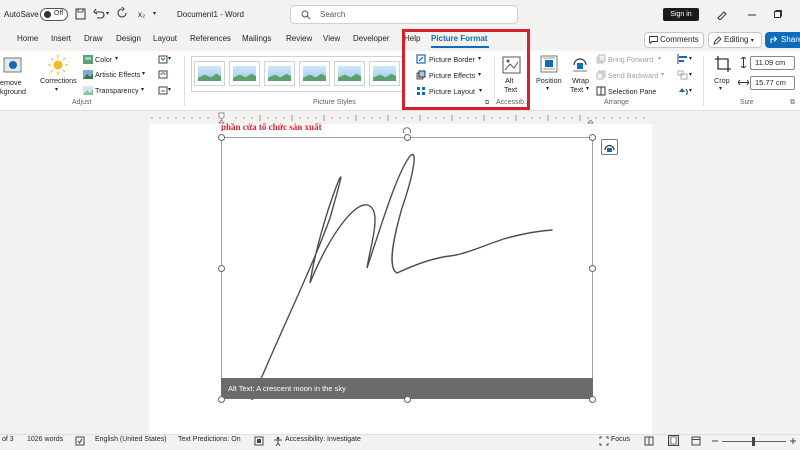  Describe the element at coordinates (592, 268) in the screenshot. I see `resize-handle-right` at that location.